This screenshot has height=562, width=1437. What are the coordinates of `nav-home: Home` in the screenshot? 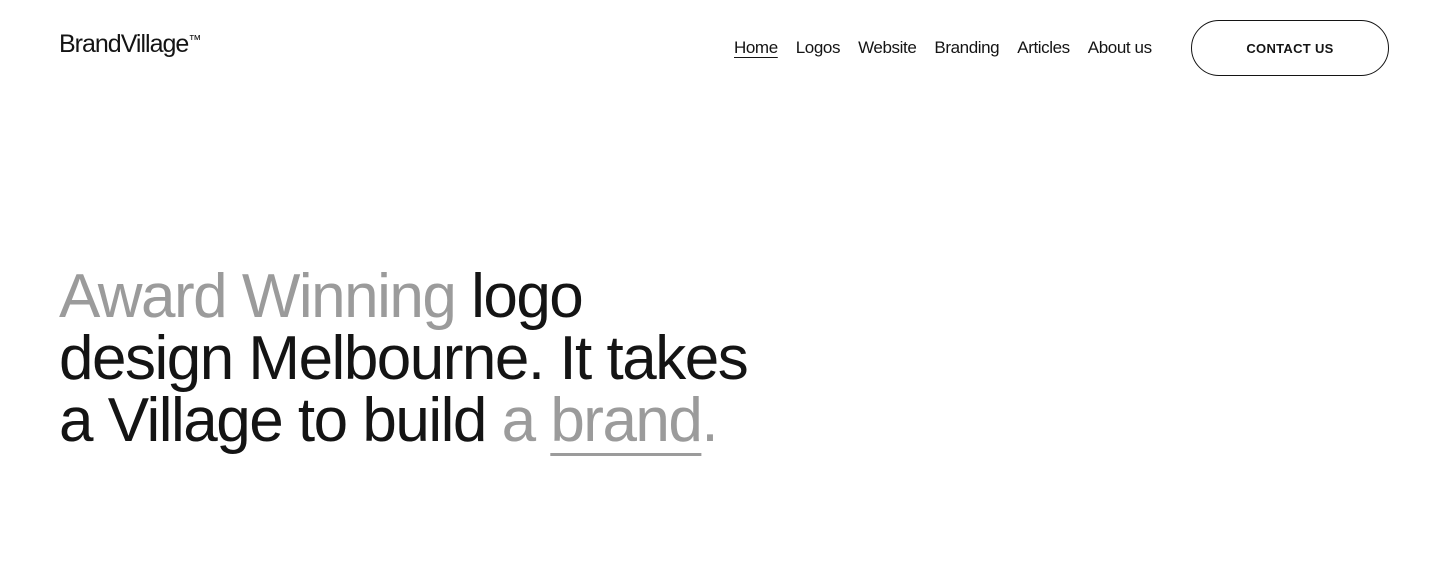 It's located at (756, 48).